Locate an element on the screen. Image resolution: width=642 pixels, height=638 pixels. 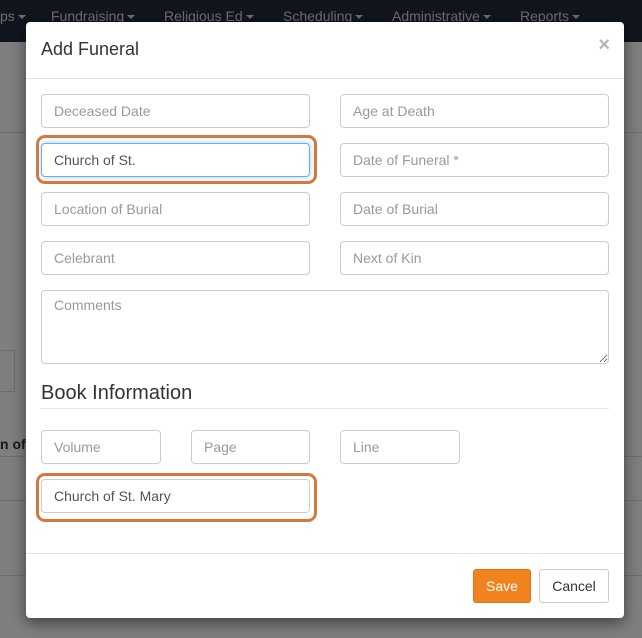
church-input is located at coordinates (175, 160).